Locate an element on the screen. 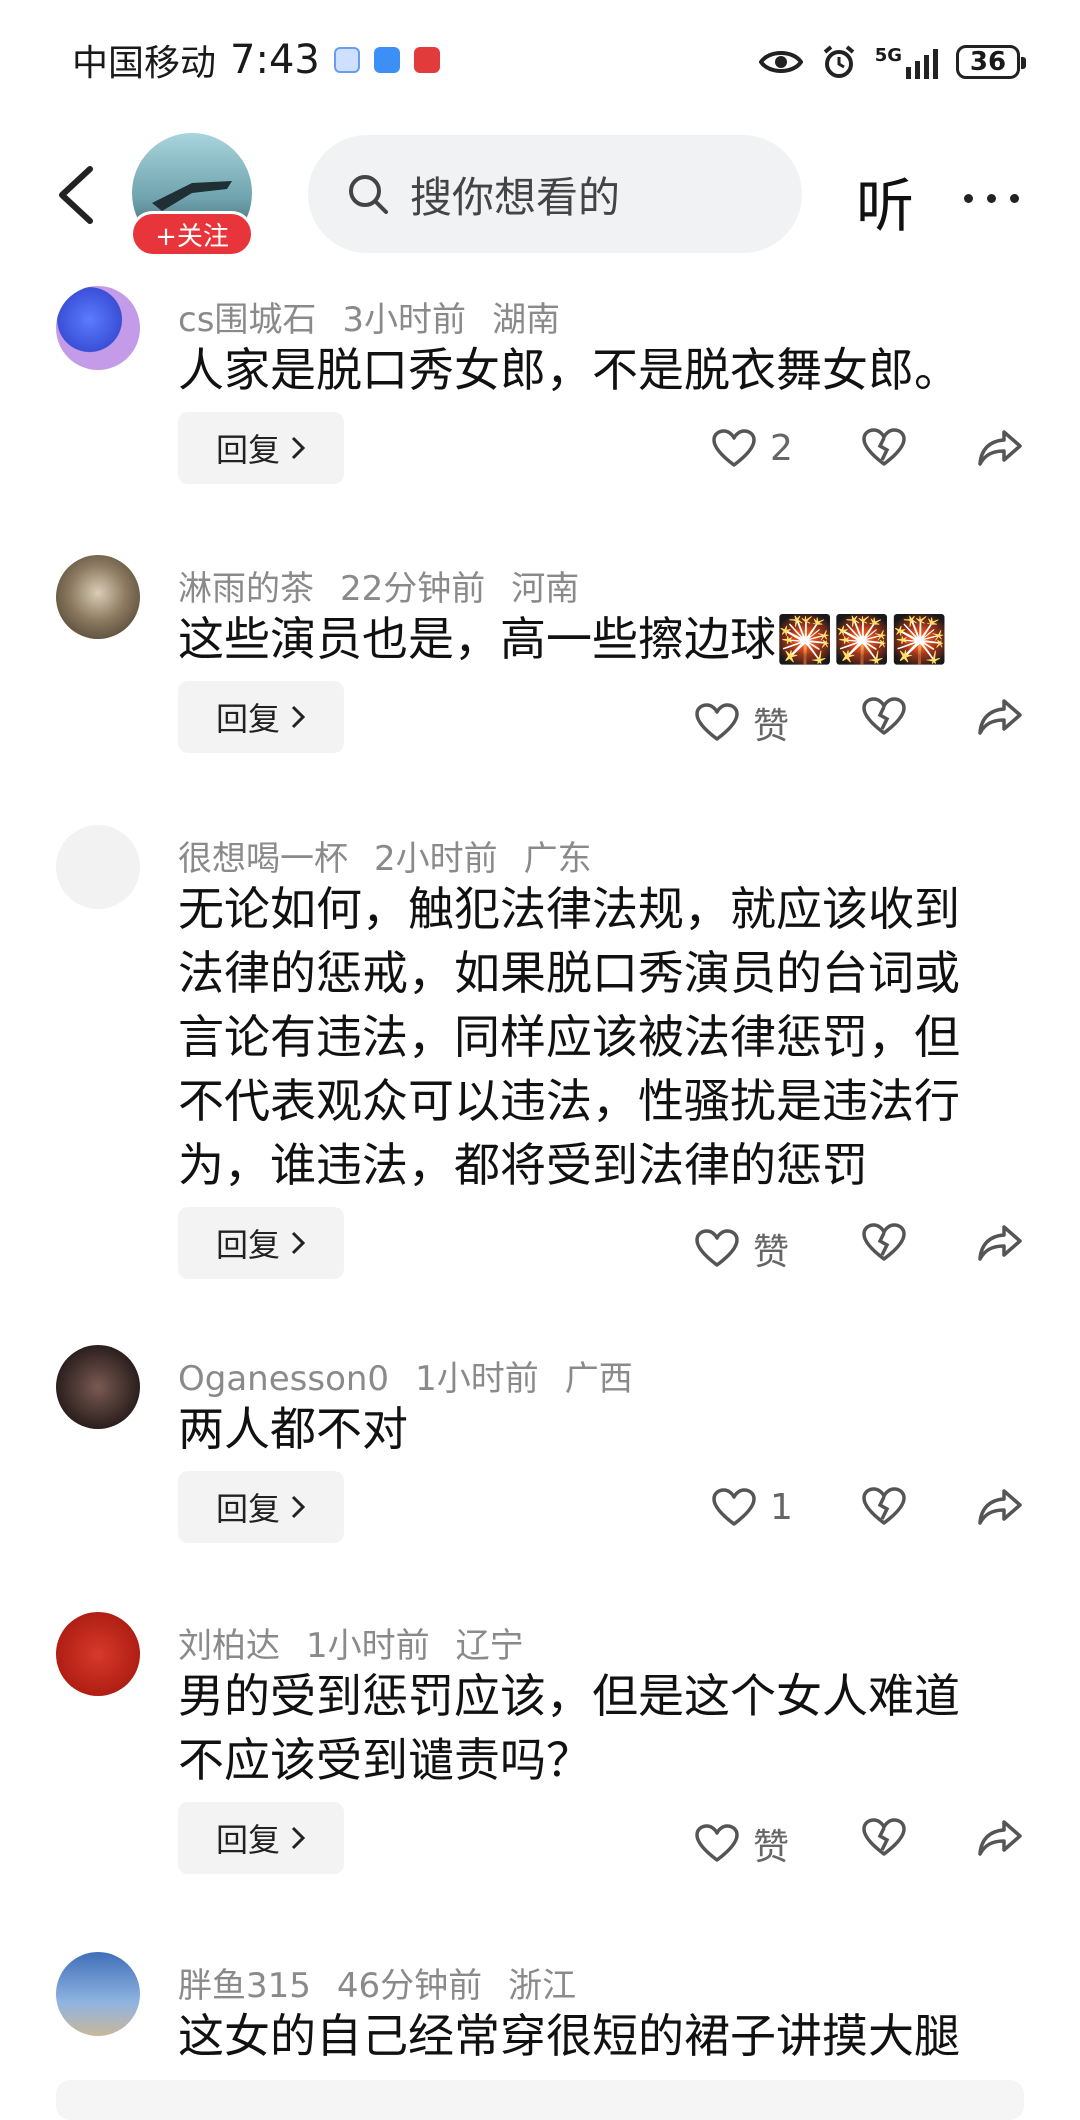  like-count: 2 is located at coordinates (781, 448).